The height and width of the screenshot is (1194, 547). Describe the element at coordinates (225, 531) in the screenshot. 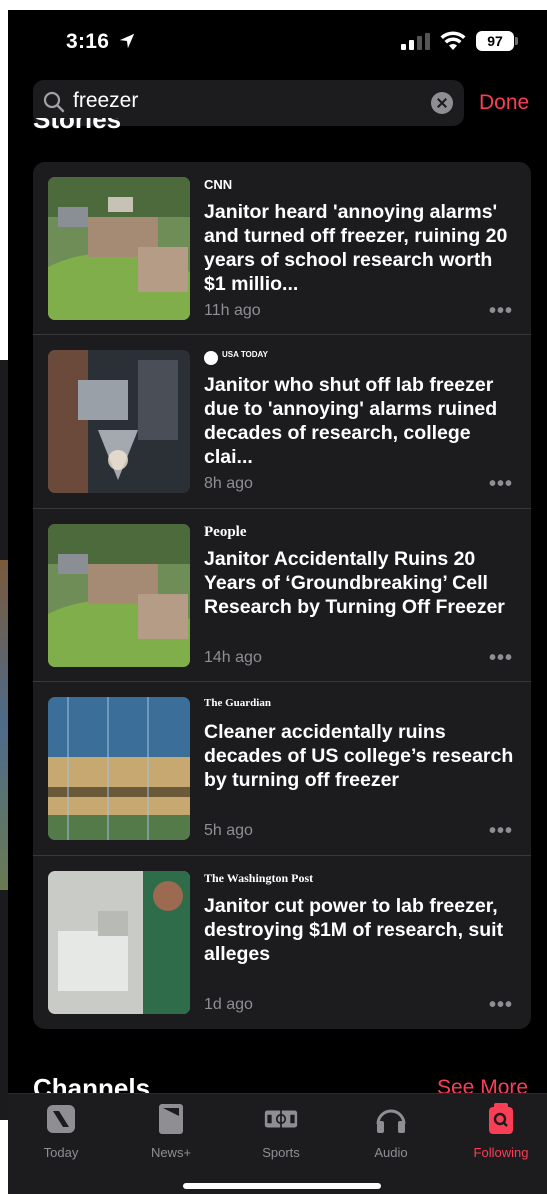

I see `publisher-label: People` at that location.